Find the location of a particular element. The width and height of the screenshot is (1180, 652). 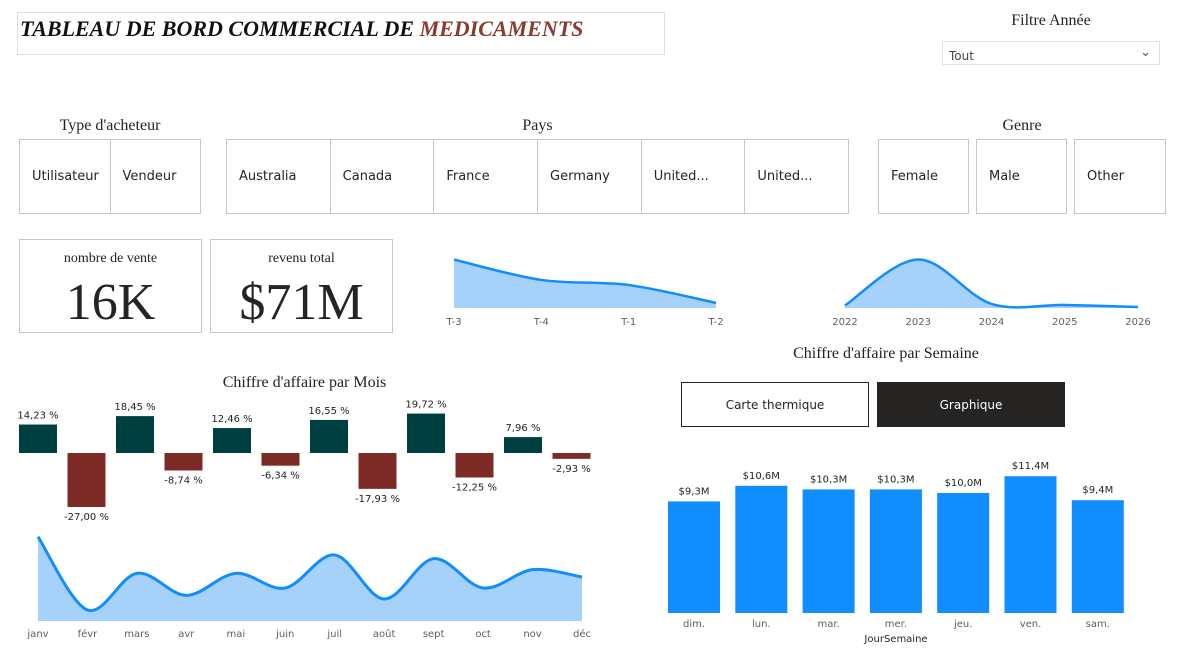

m-tick-label: juin is located at coordinates (284, 634).